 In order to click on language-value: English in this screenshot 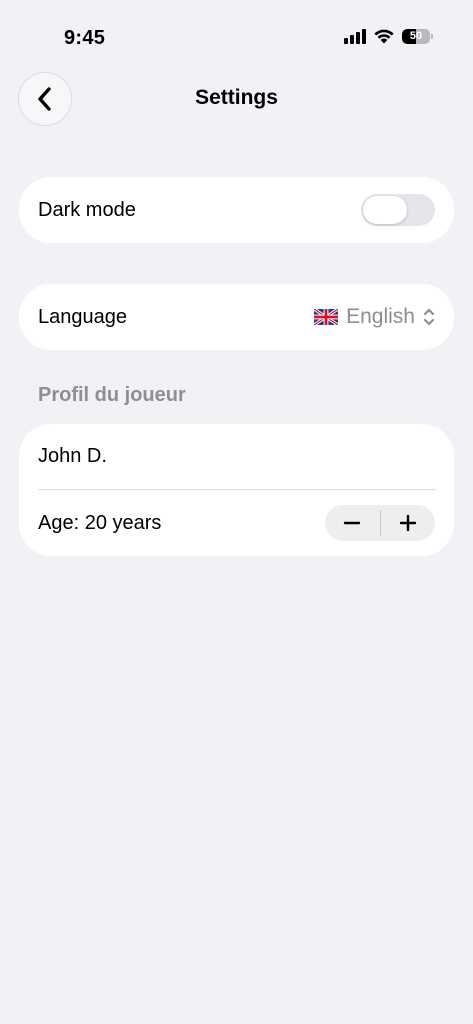, I will do `click(380, 316)`.